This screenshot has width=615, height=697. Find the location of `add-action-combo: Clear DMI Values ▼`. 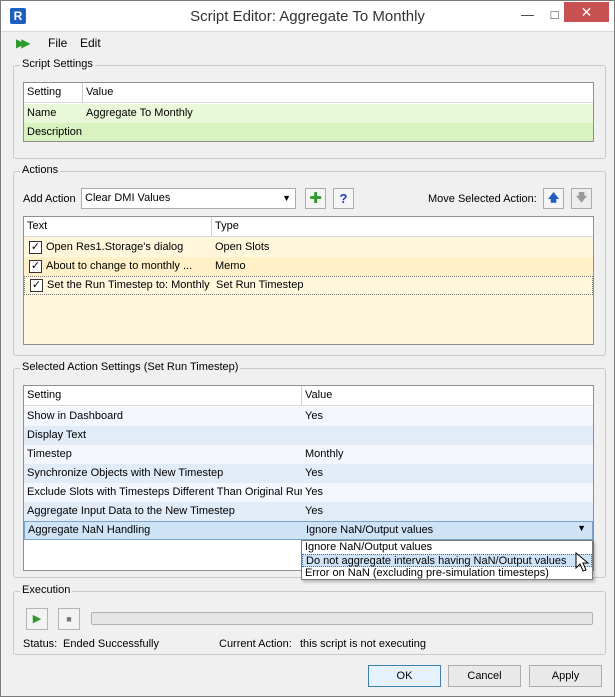

add-action-combo: Clear DMI Values ▼ is located at coordinates (188, 198).